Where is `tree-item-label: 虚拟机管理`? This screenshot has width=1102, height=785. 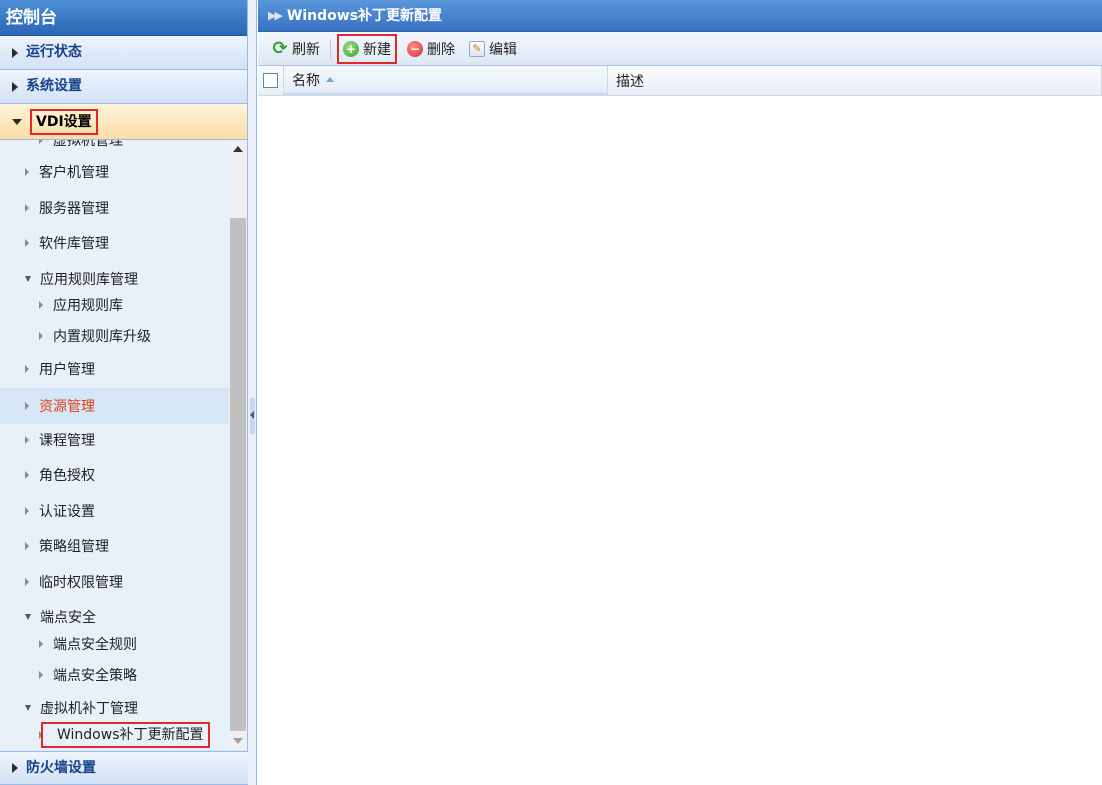 tree-item-label: 虚拟机管理 is located at coordinates (88, 144).